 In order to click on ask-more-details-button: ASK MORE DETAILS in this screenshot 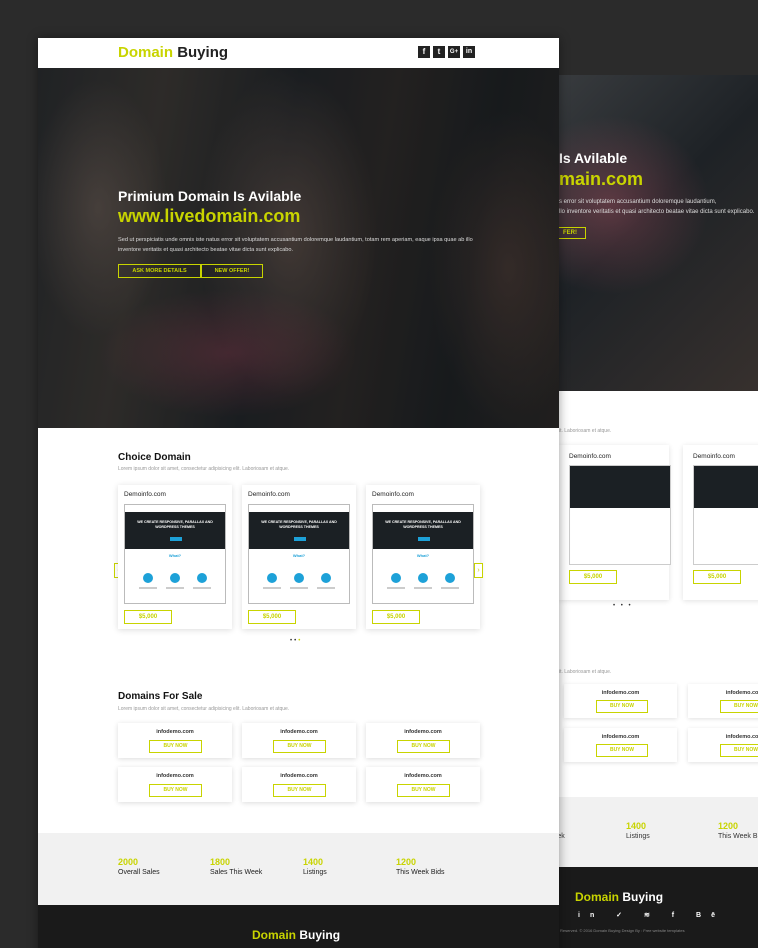, I will do `click(159, 271)`.